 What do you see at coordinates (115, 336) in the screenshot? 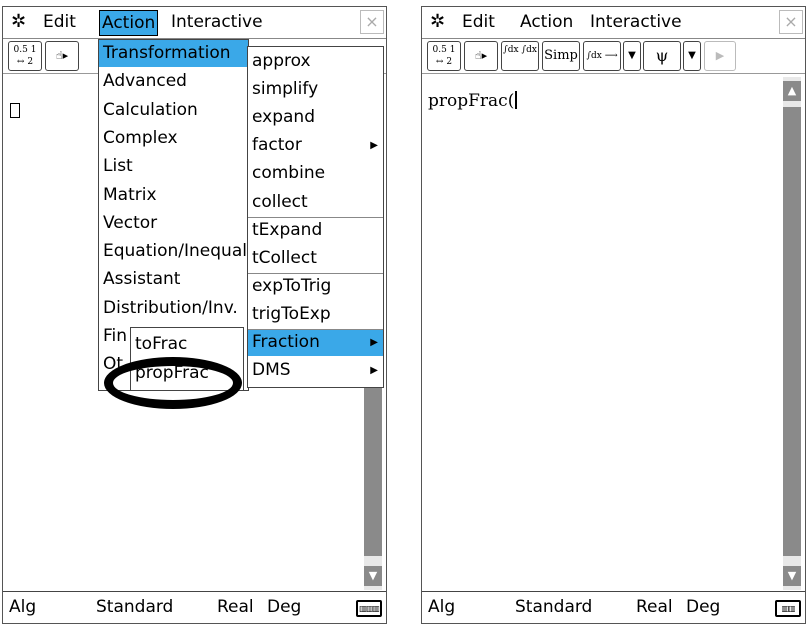
I see `menu-item-label: Fin` at bounding box center [115, 336].